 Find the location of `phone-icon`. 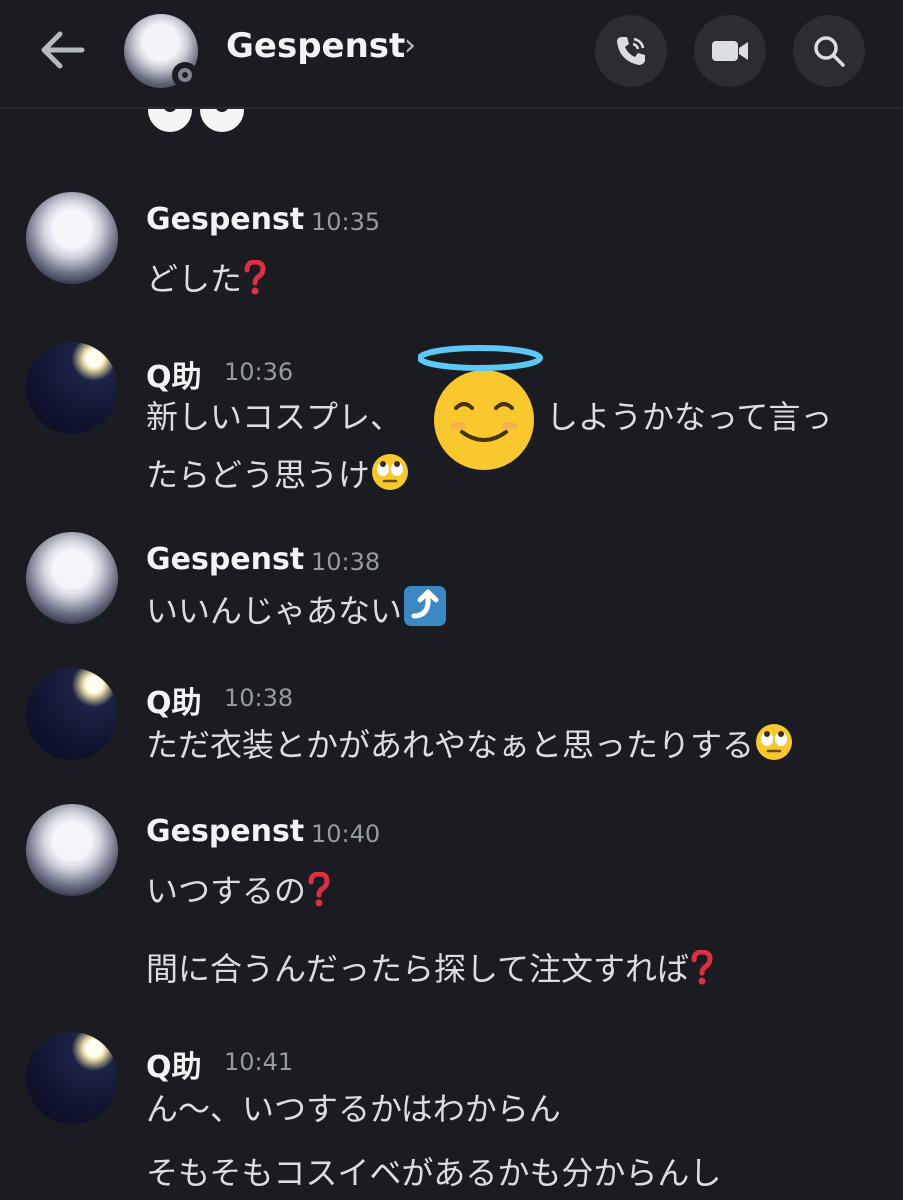

phone-icon is located at coordinates (631, 51).